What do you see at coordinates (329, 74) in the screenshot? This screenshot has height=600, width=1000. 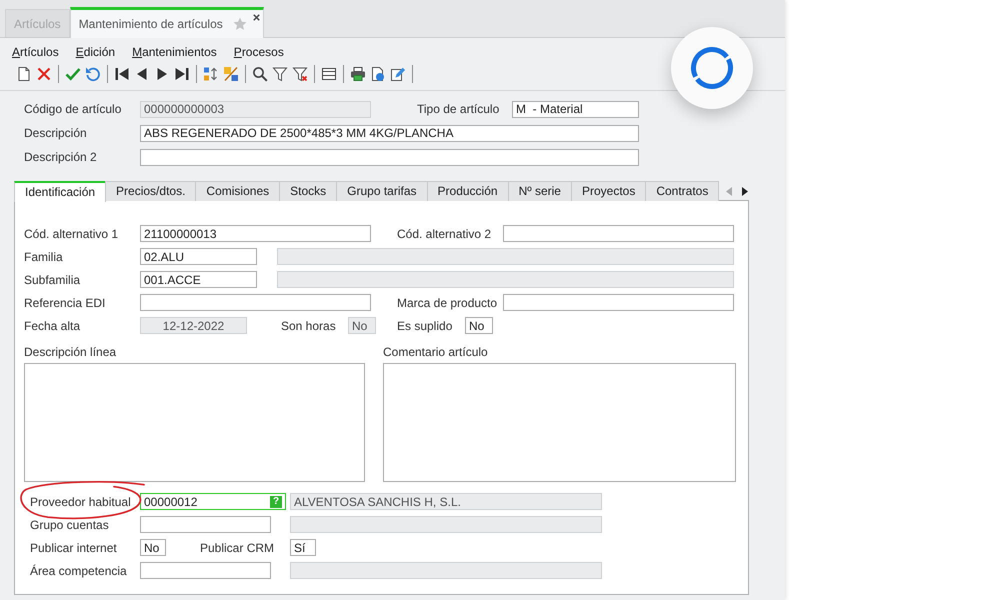 I see `table-icon` at bounding box center [329, 74].